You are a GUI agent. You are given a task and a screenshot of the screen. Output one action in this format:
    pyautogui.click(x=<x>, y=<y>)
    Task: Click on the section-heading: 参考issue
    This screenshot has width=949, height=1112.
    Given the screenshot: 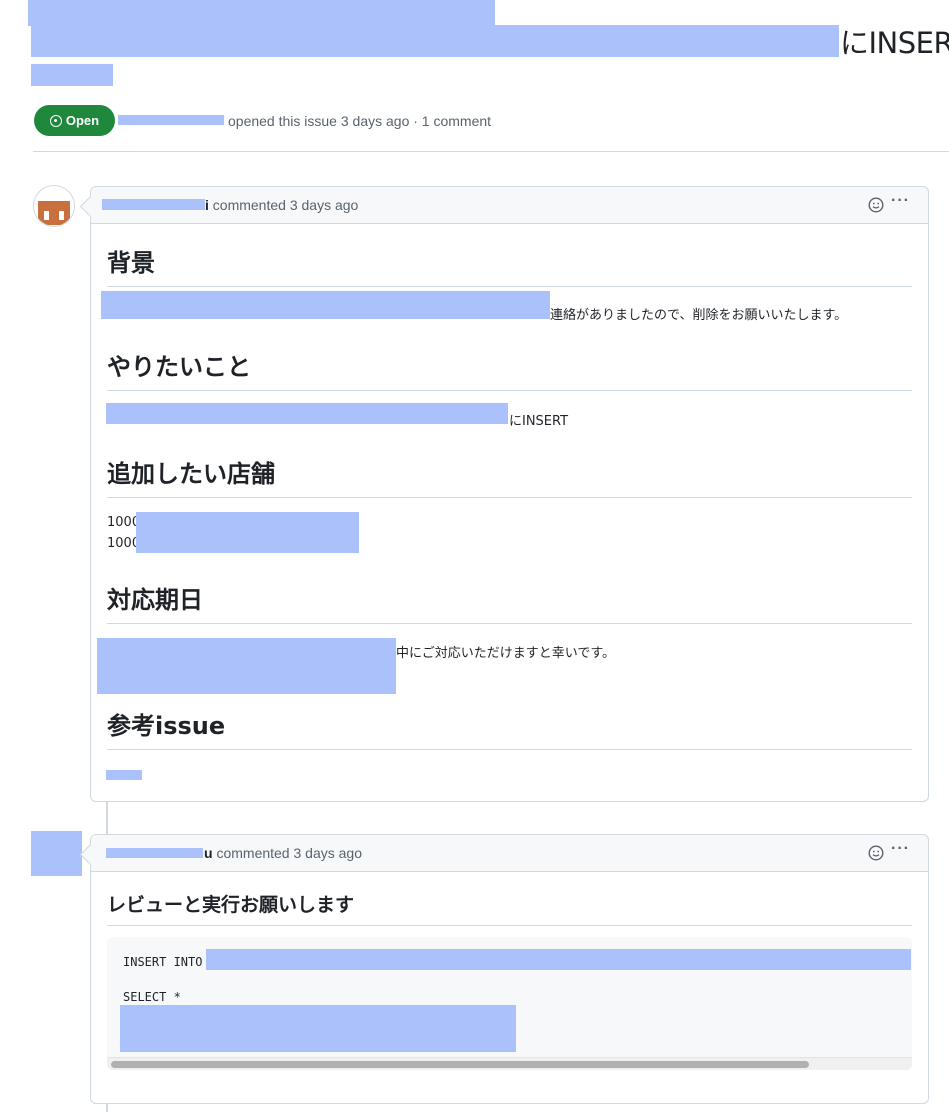 What is the action you would take?
    pyautogui.click(x=509, y=728)
    